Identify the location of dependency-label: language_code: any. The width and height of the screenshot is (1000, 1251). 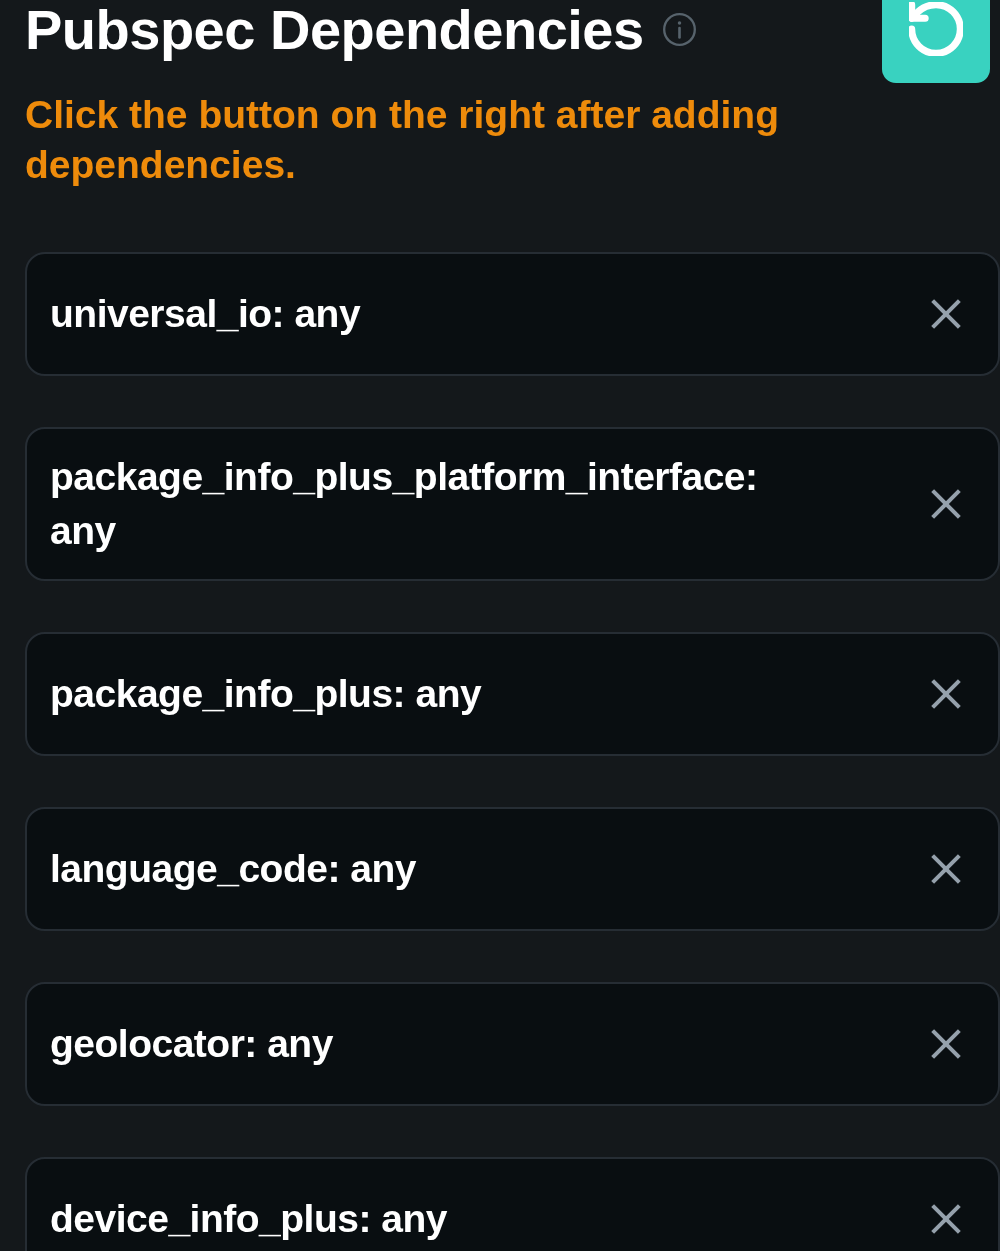
(233, 869).